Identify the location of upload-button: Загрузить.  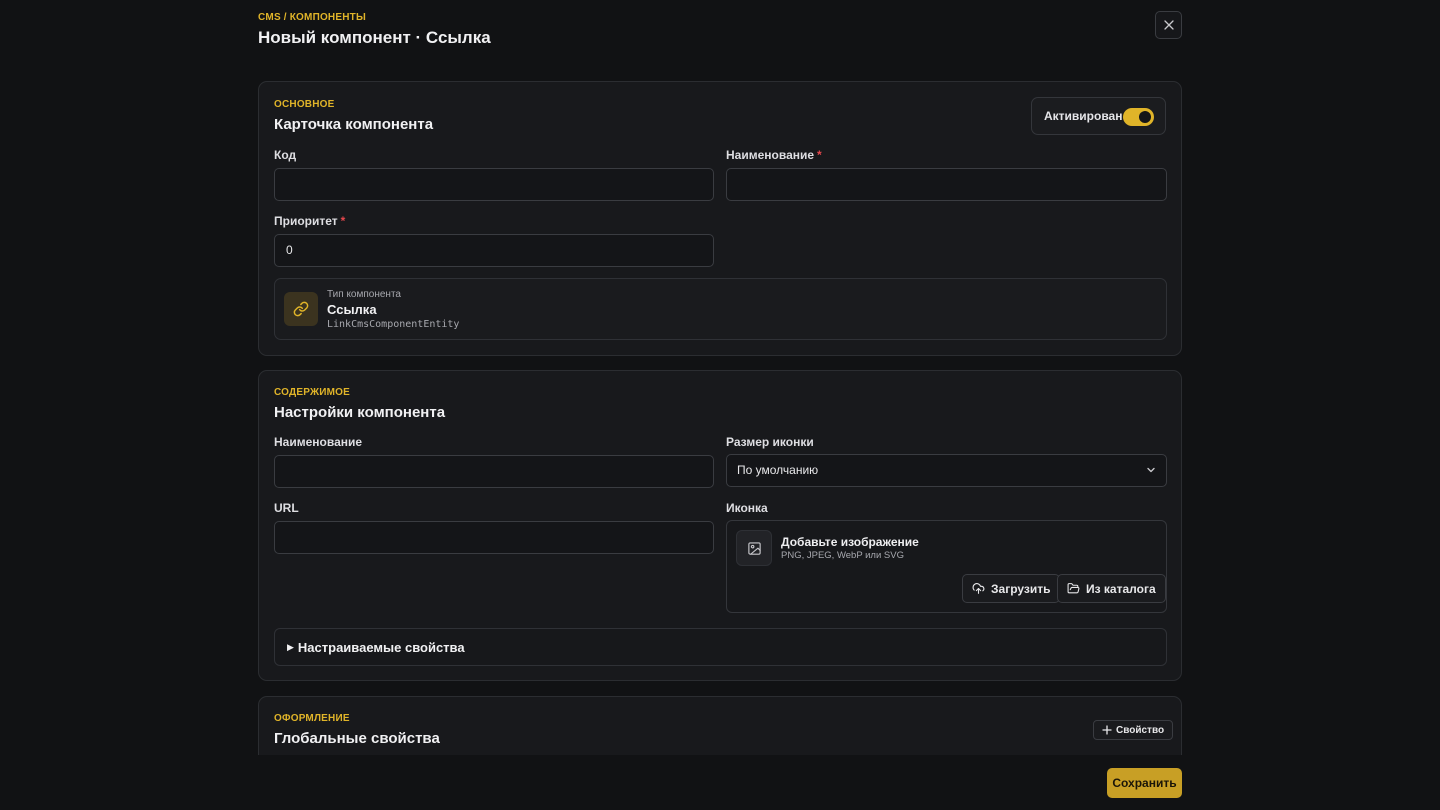
(1011, 588).